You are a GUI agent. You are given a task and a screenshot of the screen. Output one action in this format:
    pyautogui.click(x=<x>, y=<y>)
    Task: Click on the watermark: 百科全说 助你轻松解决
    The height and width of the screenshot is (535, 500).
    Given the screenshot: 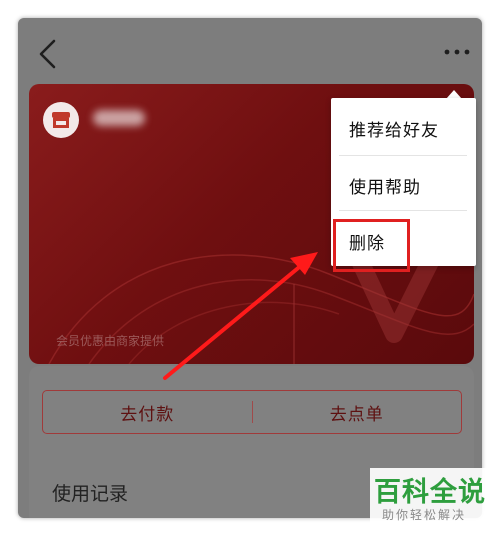 What is the action you would take?
    pyautogui.click(x=429, y=497)
    